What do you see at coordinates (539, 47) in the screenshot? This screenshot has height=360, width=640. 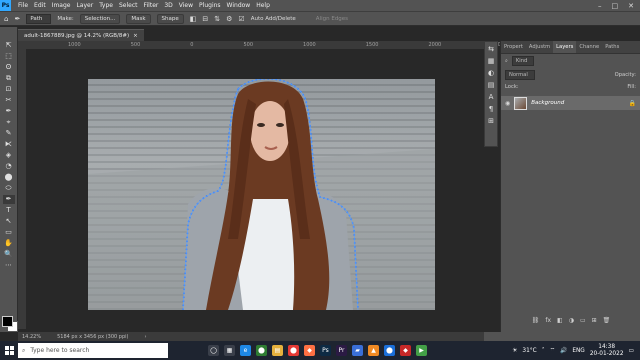 I see `tab-adjustments: Adjustm` at bounding box center [539, 47].